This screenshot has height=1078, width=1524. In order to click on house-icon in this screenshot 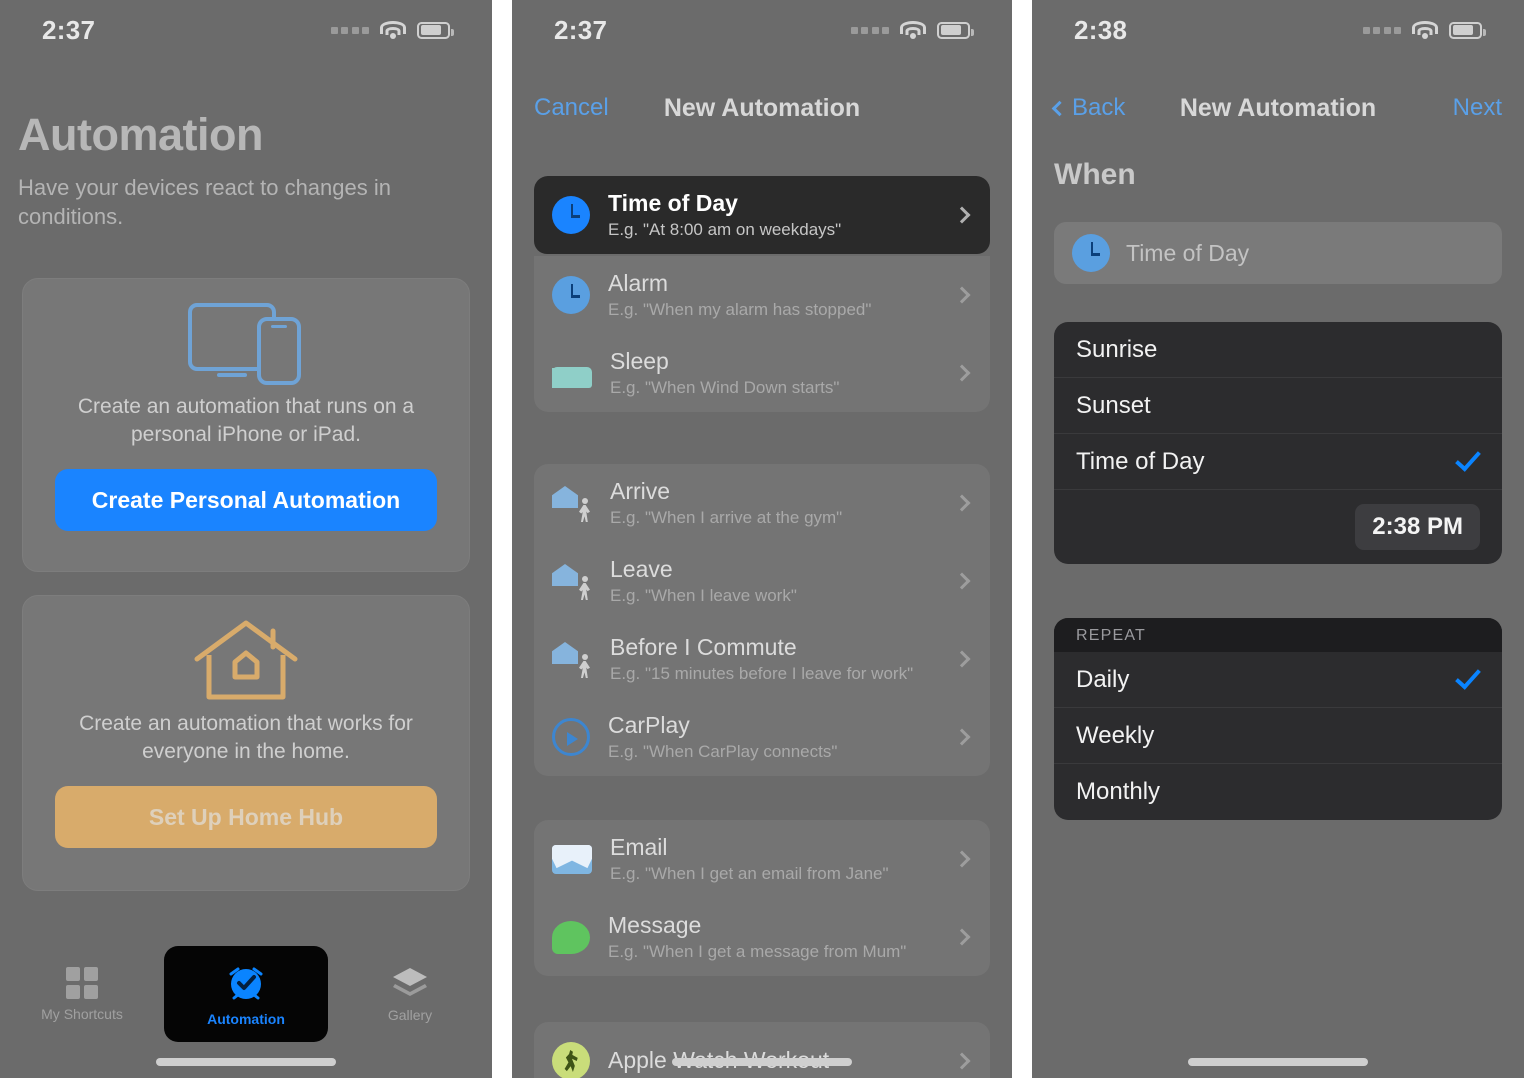, I will do `click(246, 650)`.